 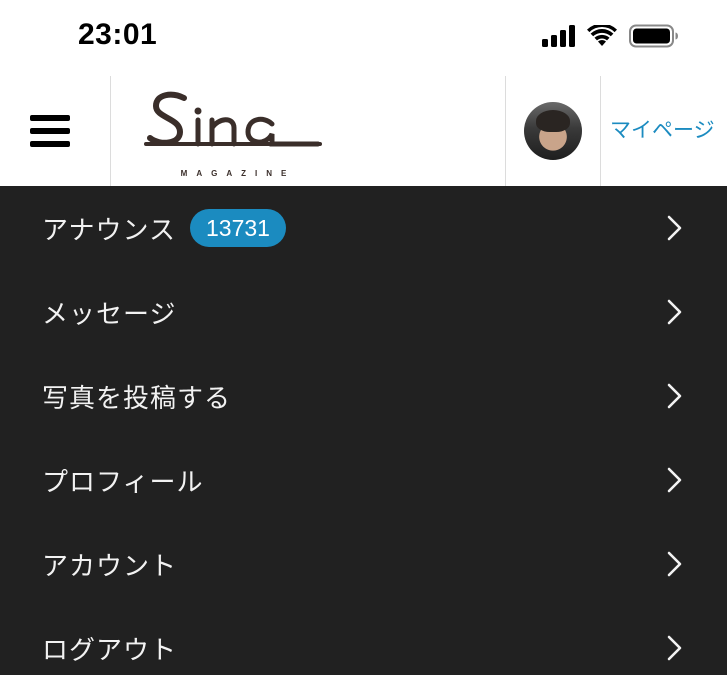 What do you see at coordinates (238, 173) in the screenshot?
I see `logo-subtext: MAGAZINE` at bounding box center [238, 173].